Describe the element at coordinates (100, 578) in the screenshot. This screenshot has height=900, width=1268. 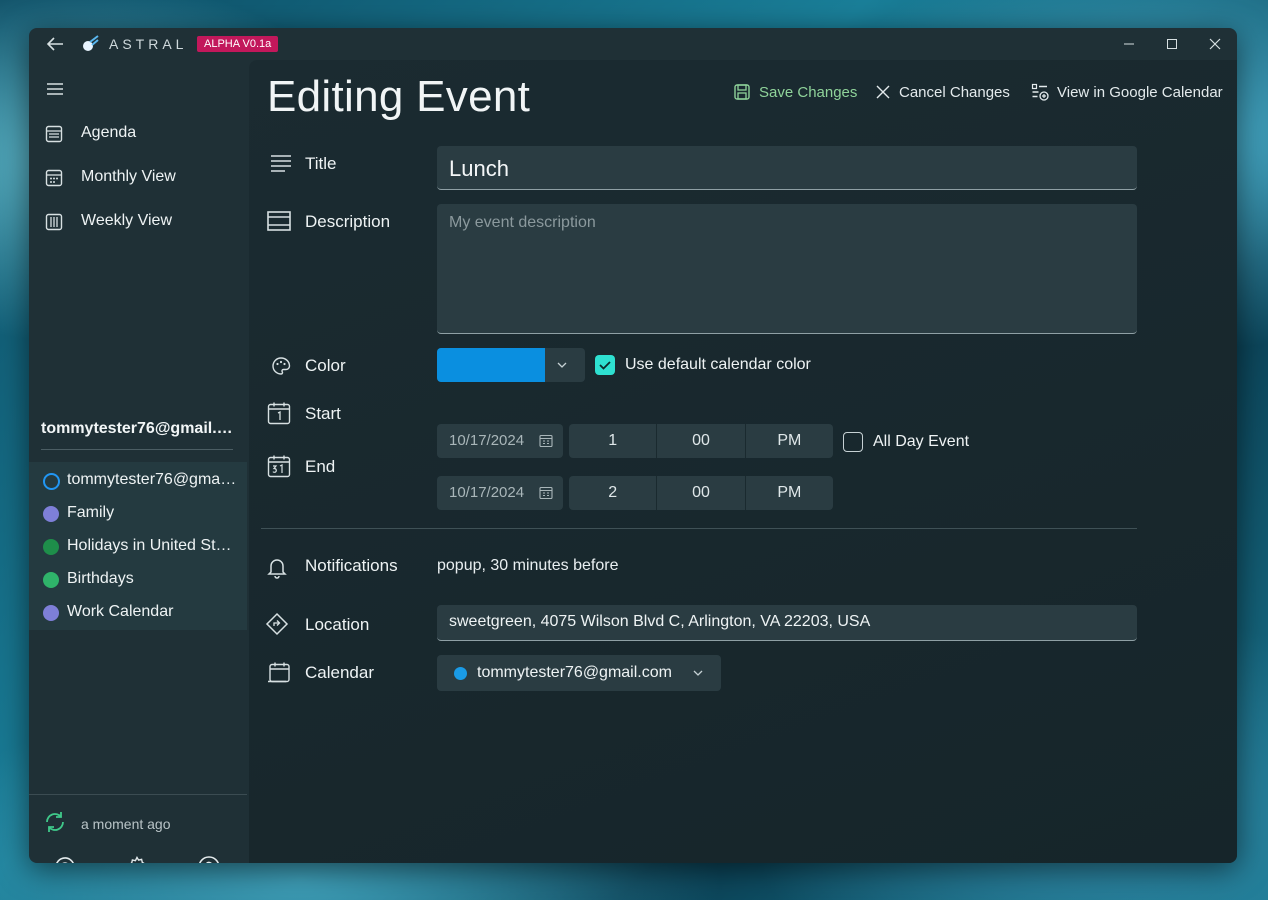
I see `calendar-item-label: Birthdays` at that location.